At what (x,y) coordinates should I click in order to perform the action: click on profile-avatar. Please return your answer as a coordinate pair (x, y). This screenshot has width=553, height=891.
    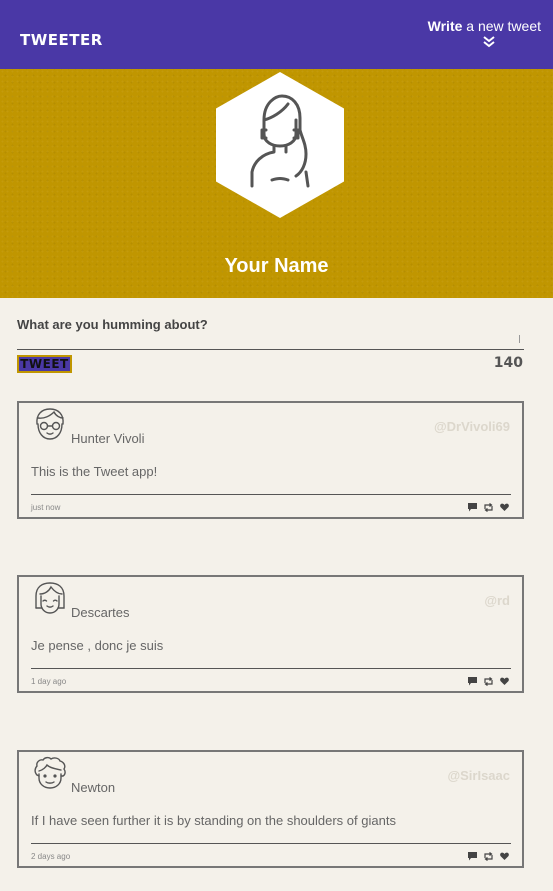
    Looking at the image, I should click on (280, 145).